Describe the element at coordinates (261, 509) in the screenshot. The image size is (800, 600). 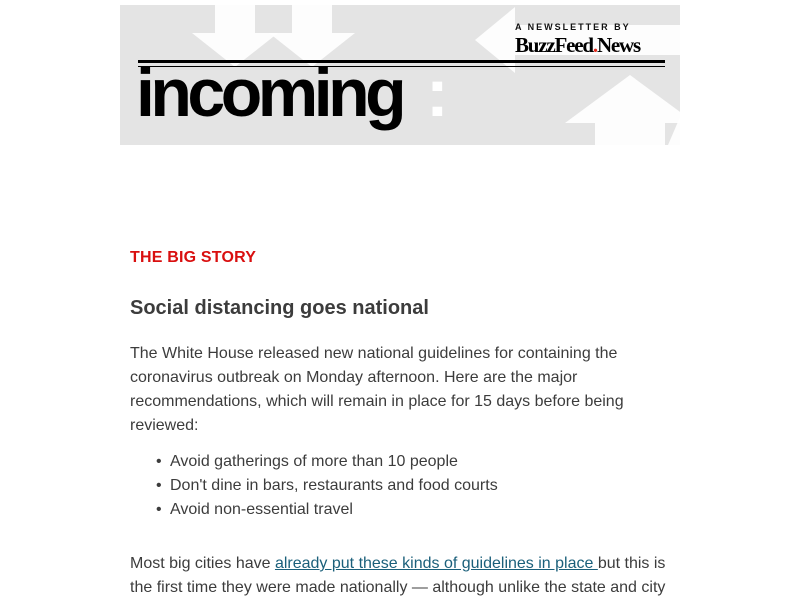
I see `list-item-text: Avoid non-essential travel` at that location.